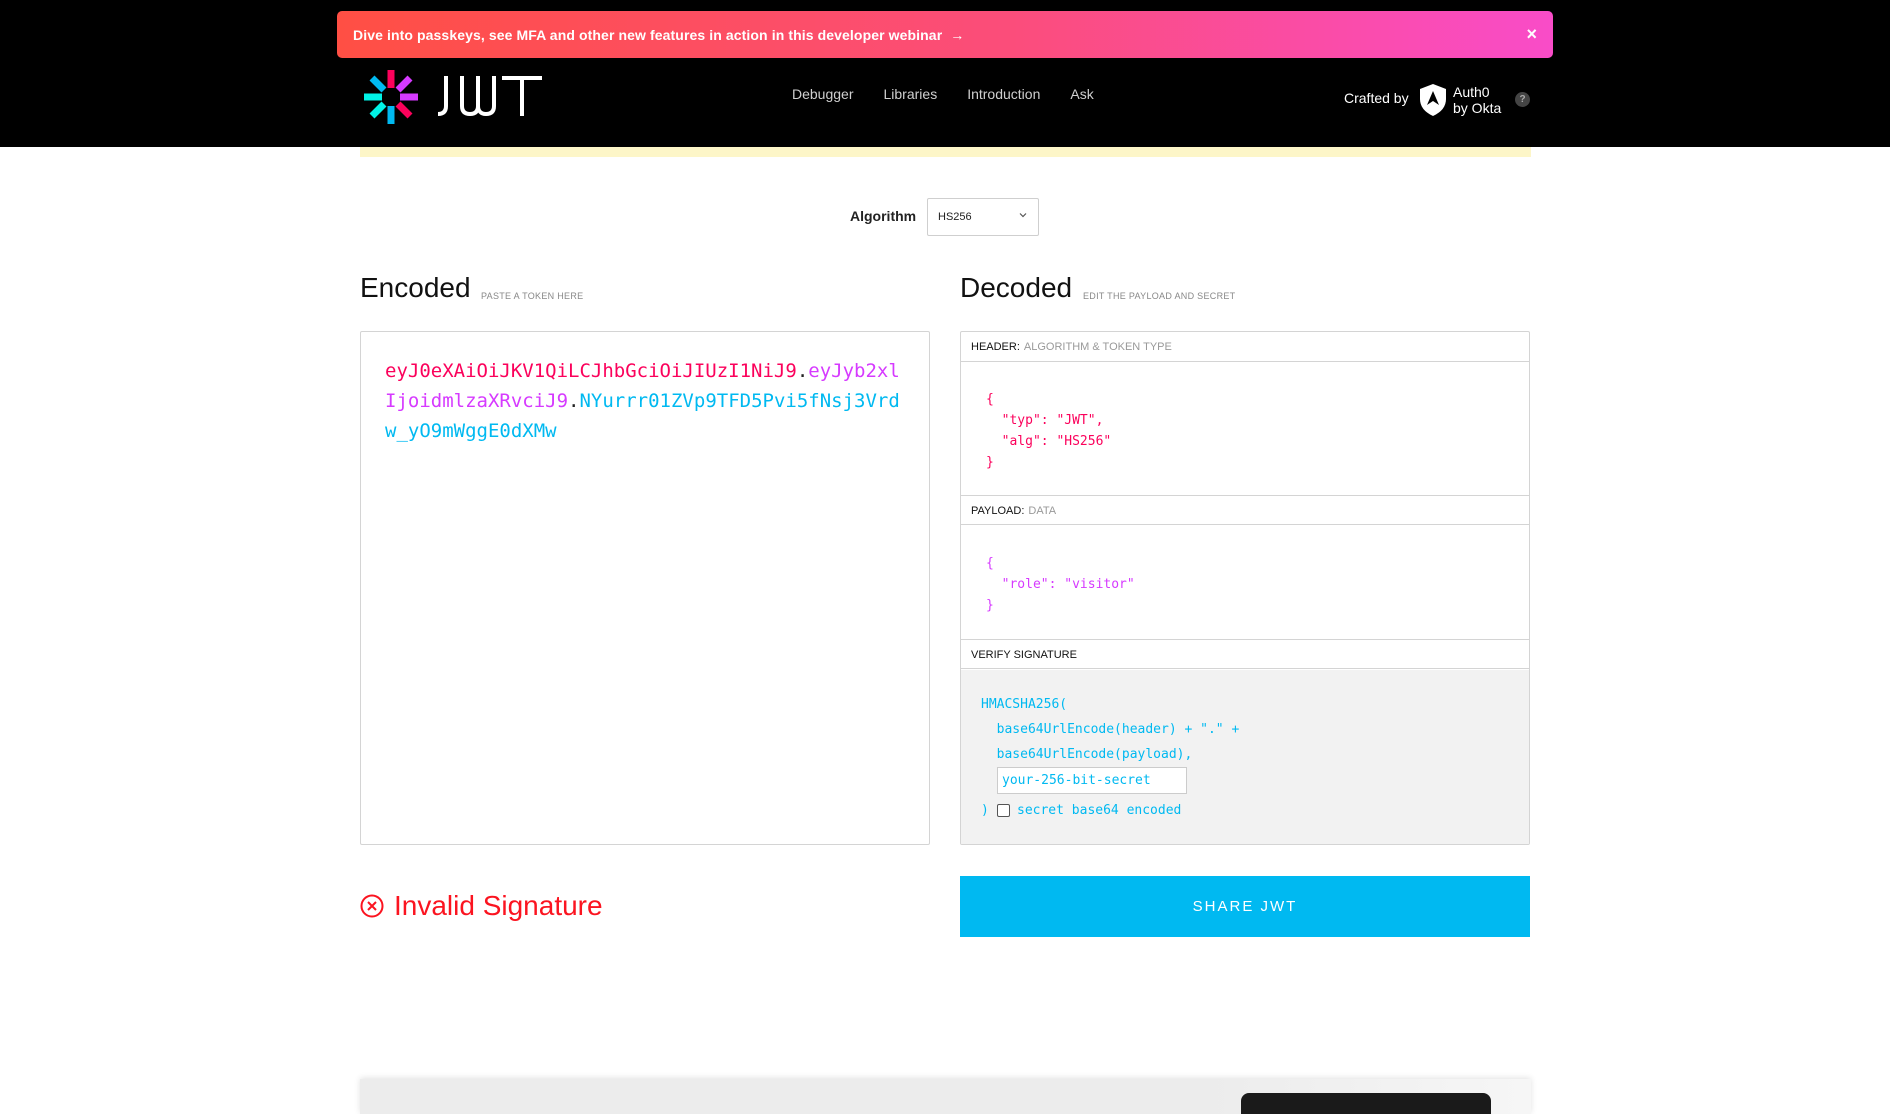 This screenshot has width=1890, height=1114. Describe the element at coordinates (1477, 108) in the screenshot. I see `auth0-brand-line2: by Okta` at that location.